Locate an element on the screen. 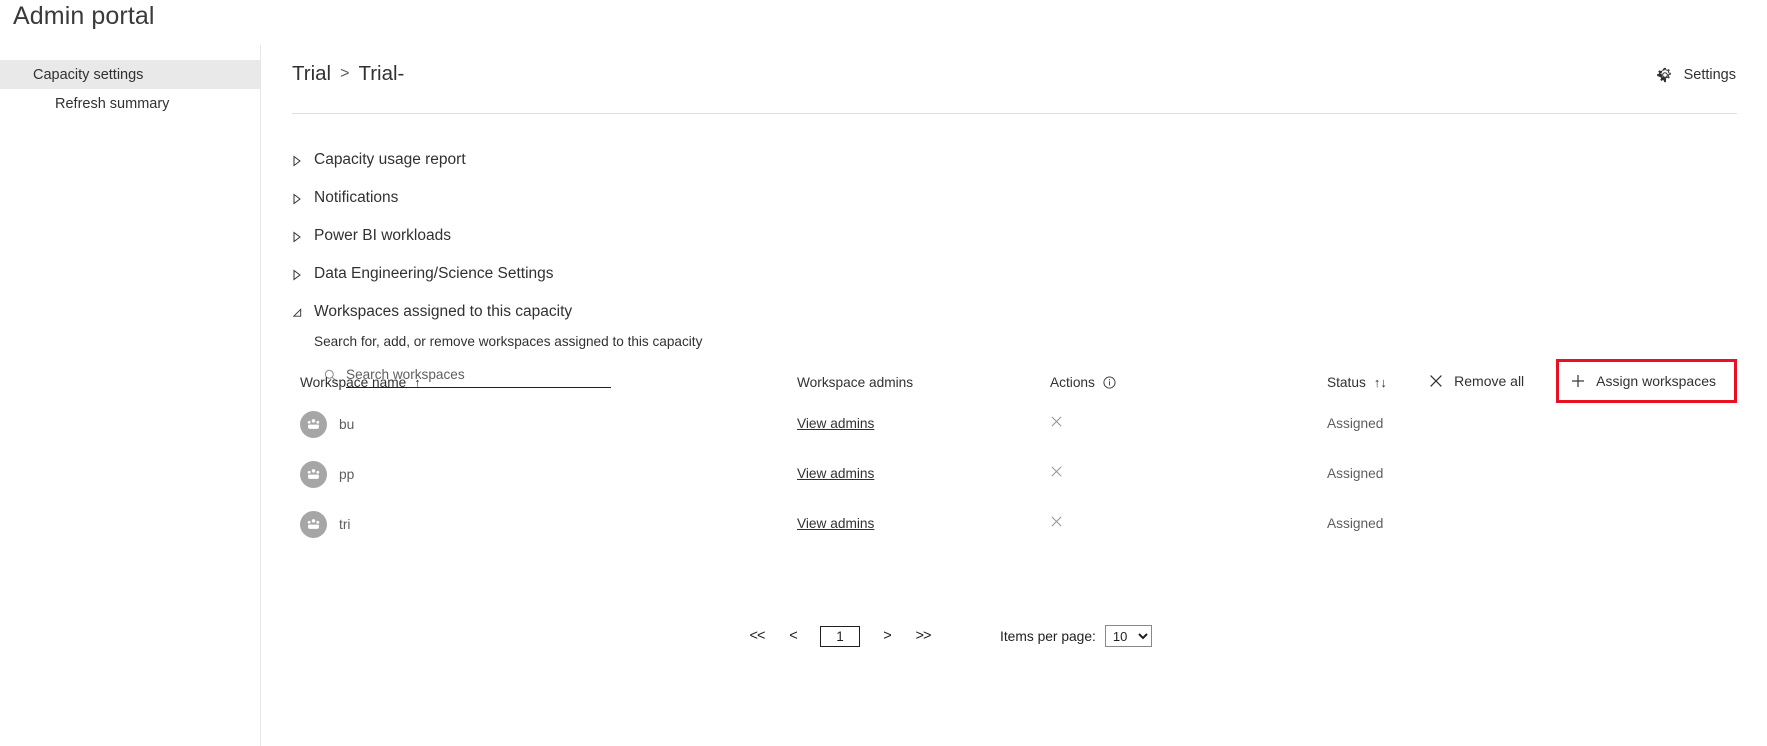 This screenshot has width=1767, height=746. column-header-workspace-admins: Workspace admins is located at coordinates (923, 382).